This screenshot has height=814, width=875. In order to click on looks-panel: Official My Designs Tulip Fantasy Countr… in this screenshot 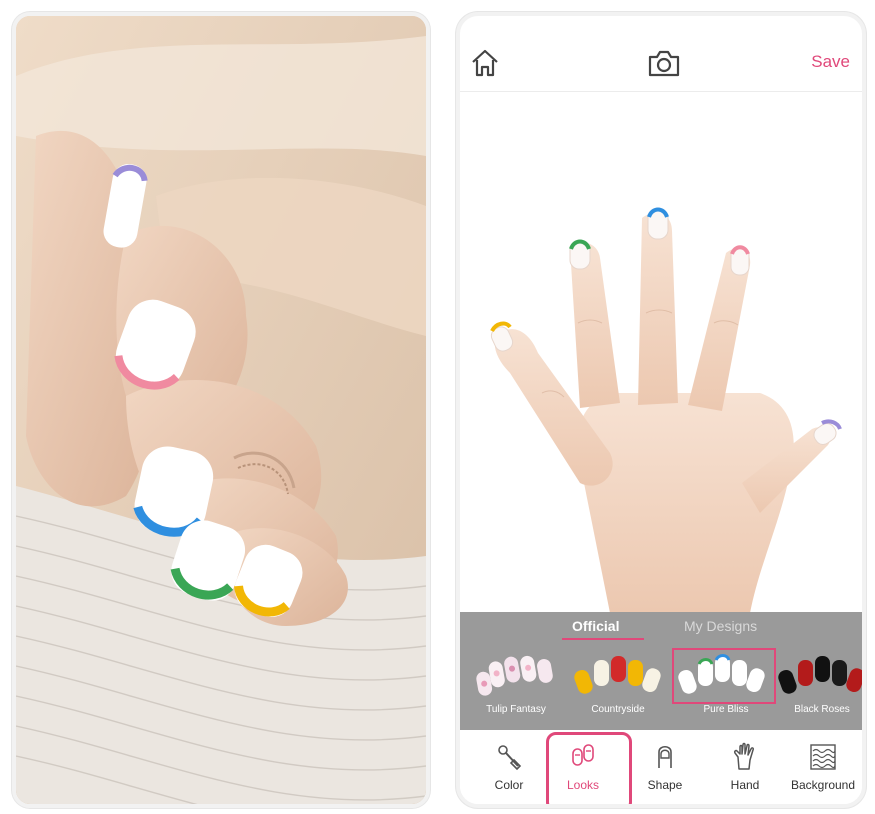, I will do `click(661, 671)`.